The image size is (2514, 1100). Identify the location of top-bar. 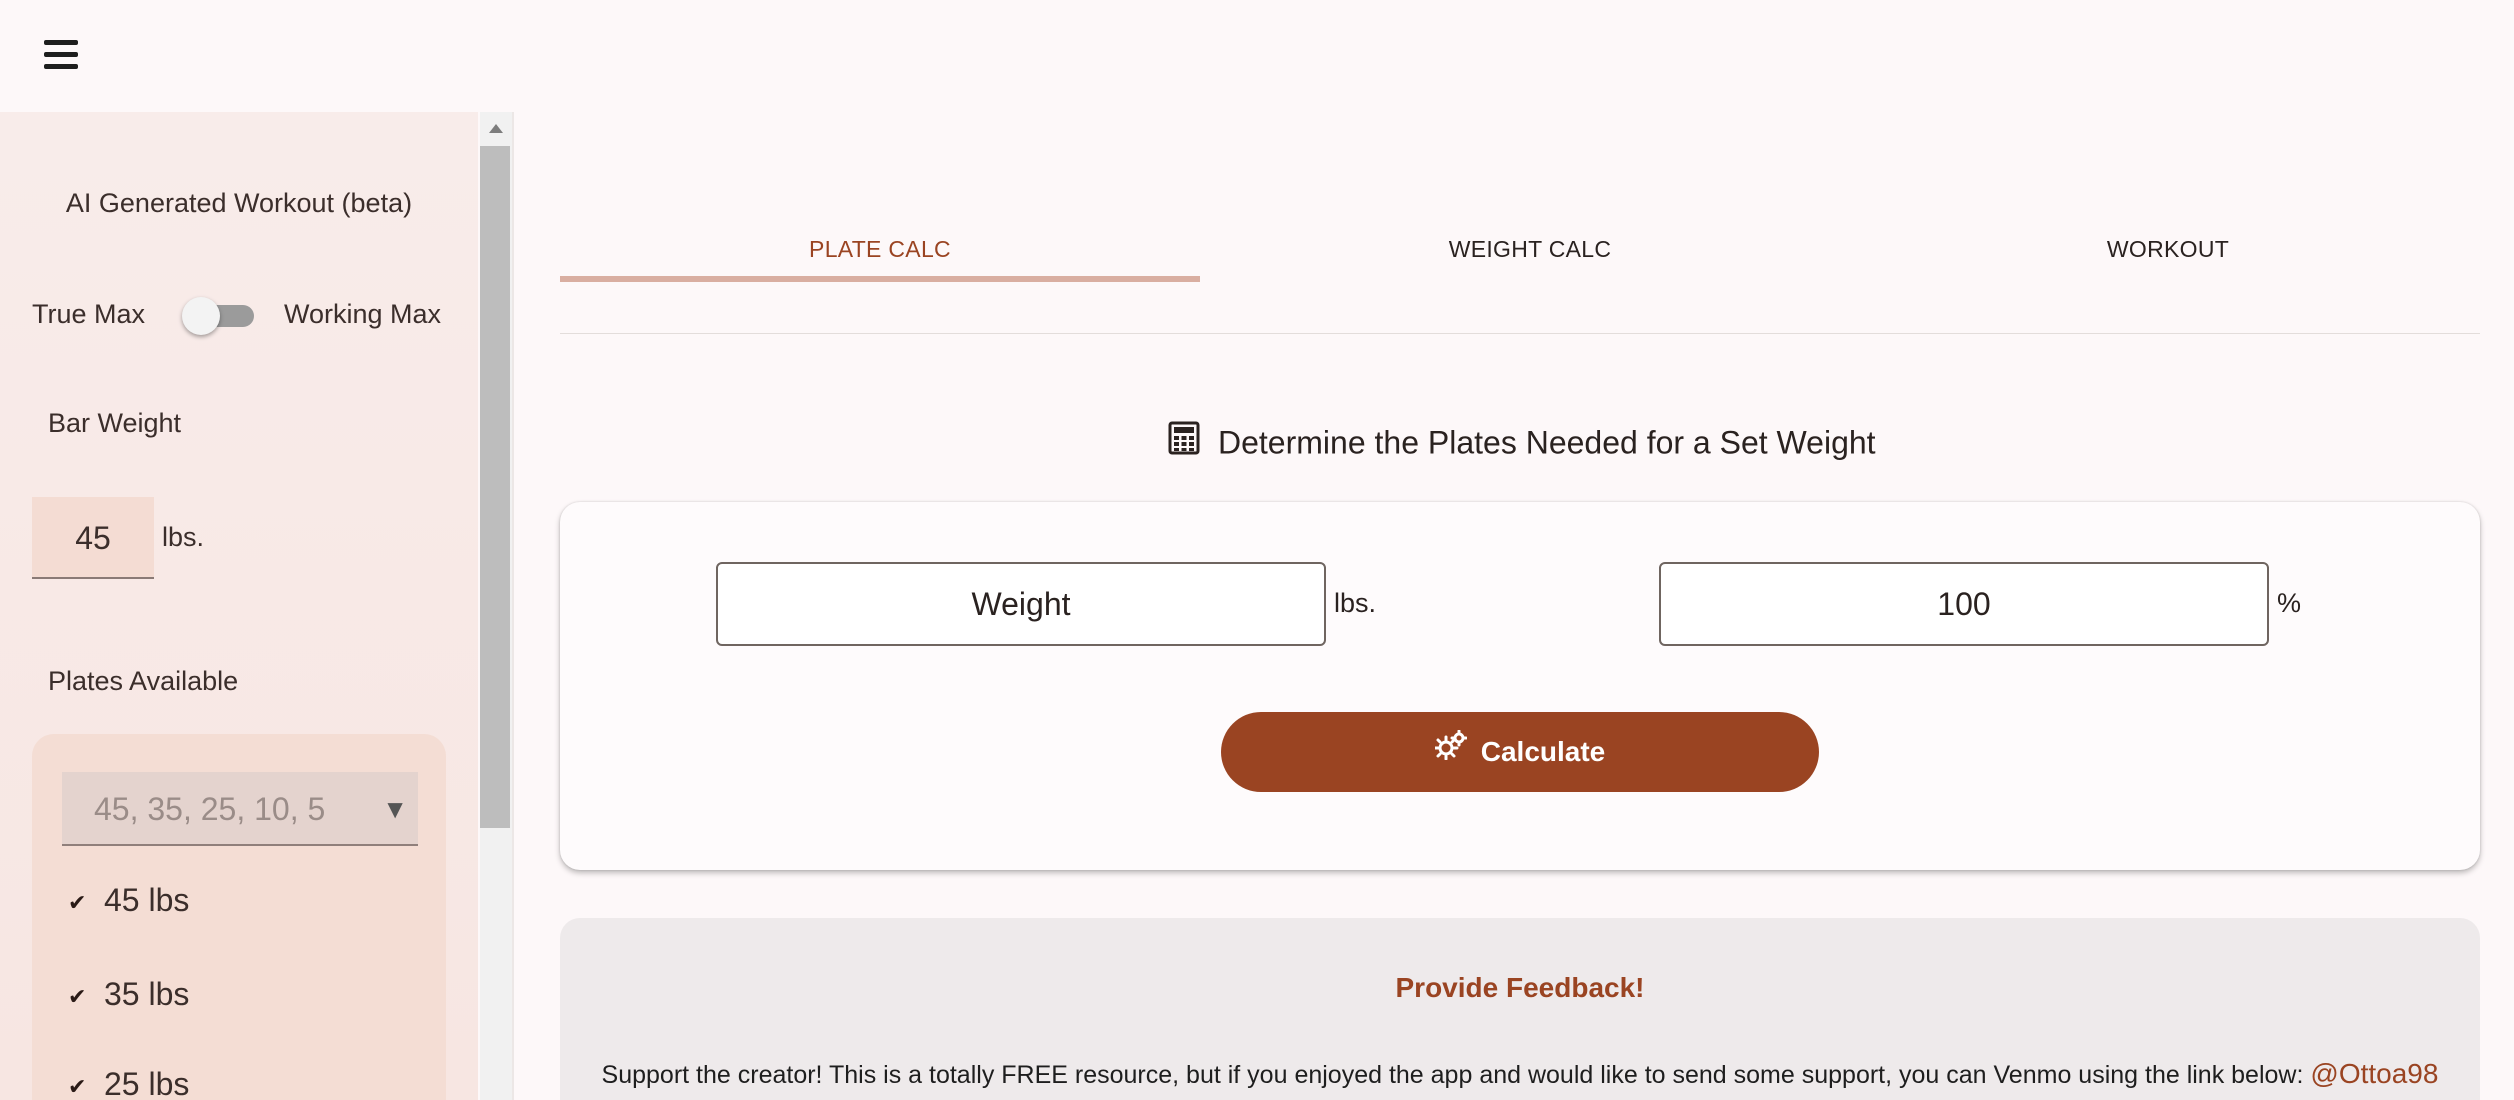
(1257, 56).